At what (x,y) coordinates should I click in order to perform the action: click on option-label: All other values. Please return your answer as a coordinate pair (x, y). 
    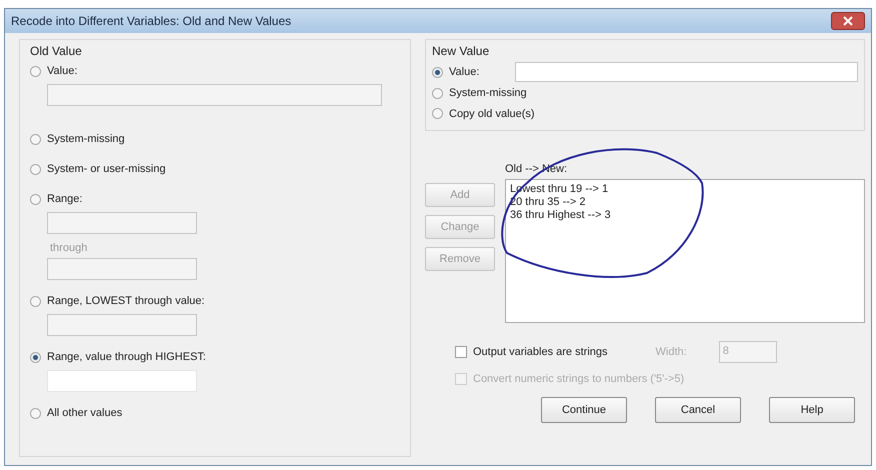
    Looking at the image, I should click on (84, 413).